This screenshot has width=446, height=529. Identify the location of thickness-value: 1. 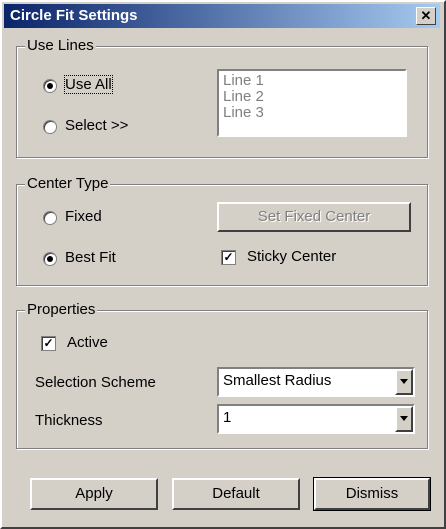
(227, 417).